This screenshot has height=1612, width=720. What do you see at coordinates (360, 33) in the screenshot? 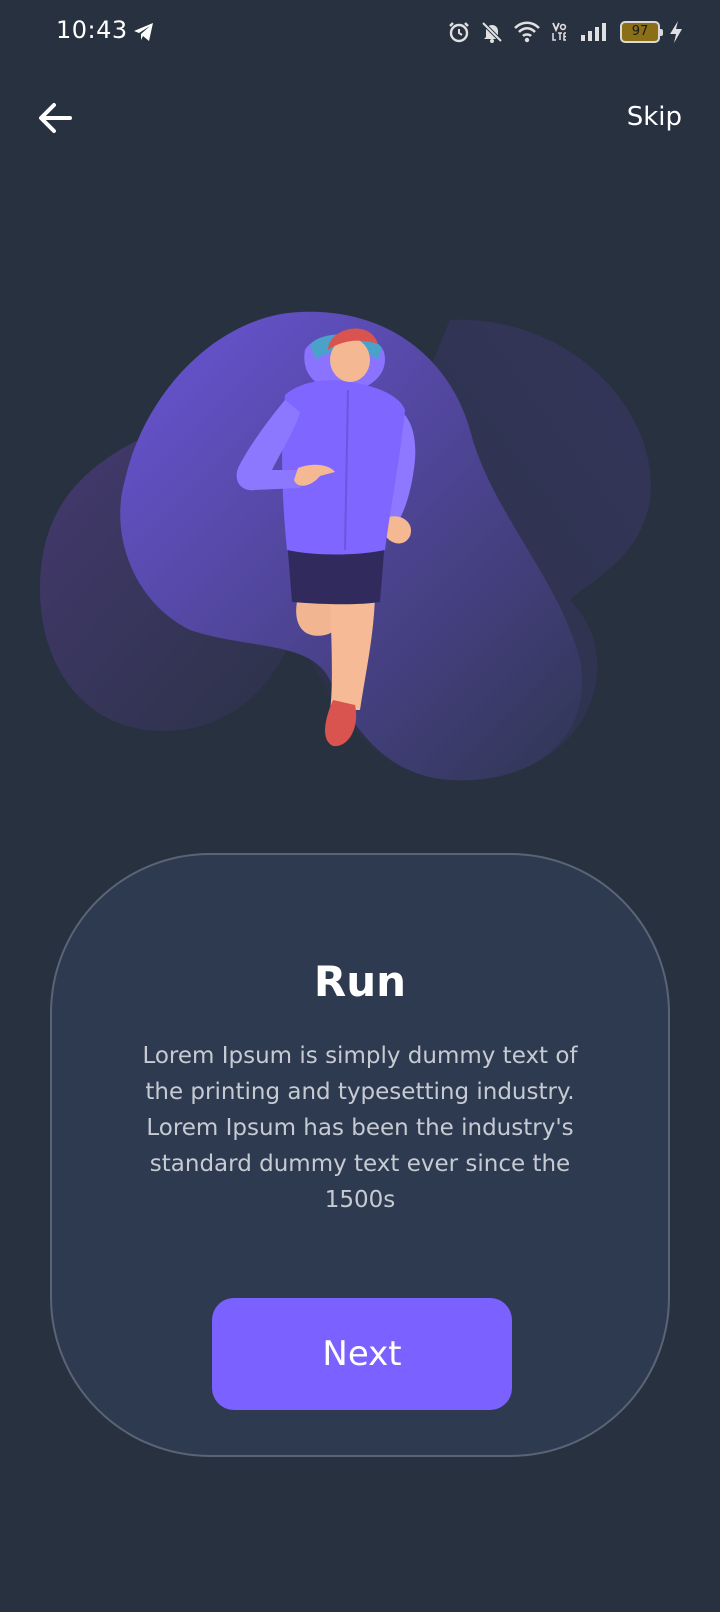
I see `status-bar: 10:43 97` at bounding box center [360, 33].